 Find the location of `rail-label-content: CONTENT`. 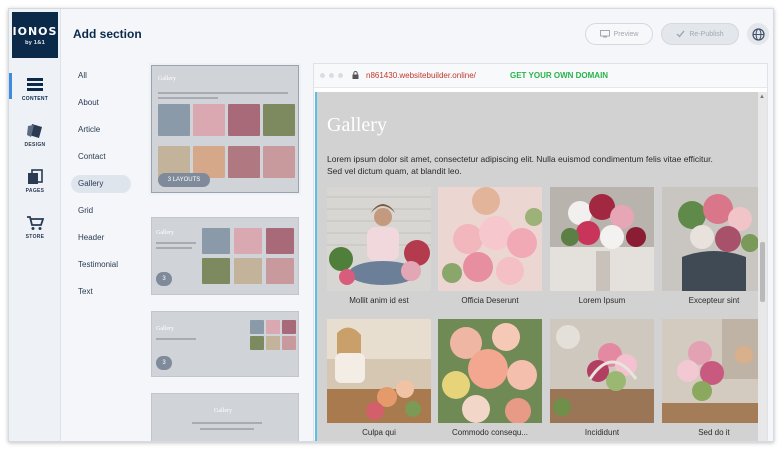

rail-label-content: CONTENT is located at coordinates (35, 98).